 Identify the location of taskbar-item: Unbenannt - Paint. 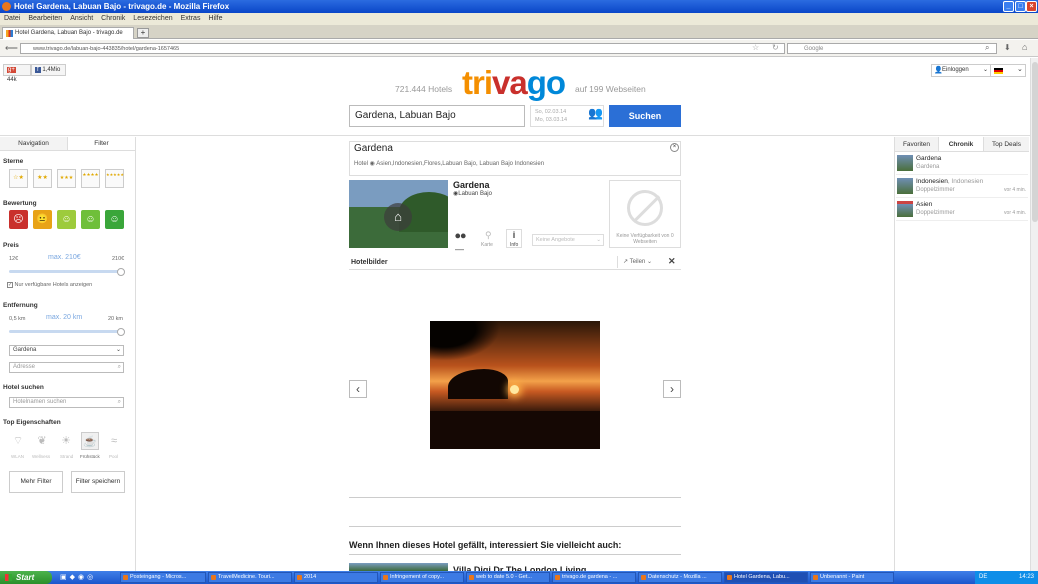
(852, 577).